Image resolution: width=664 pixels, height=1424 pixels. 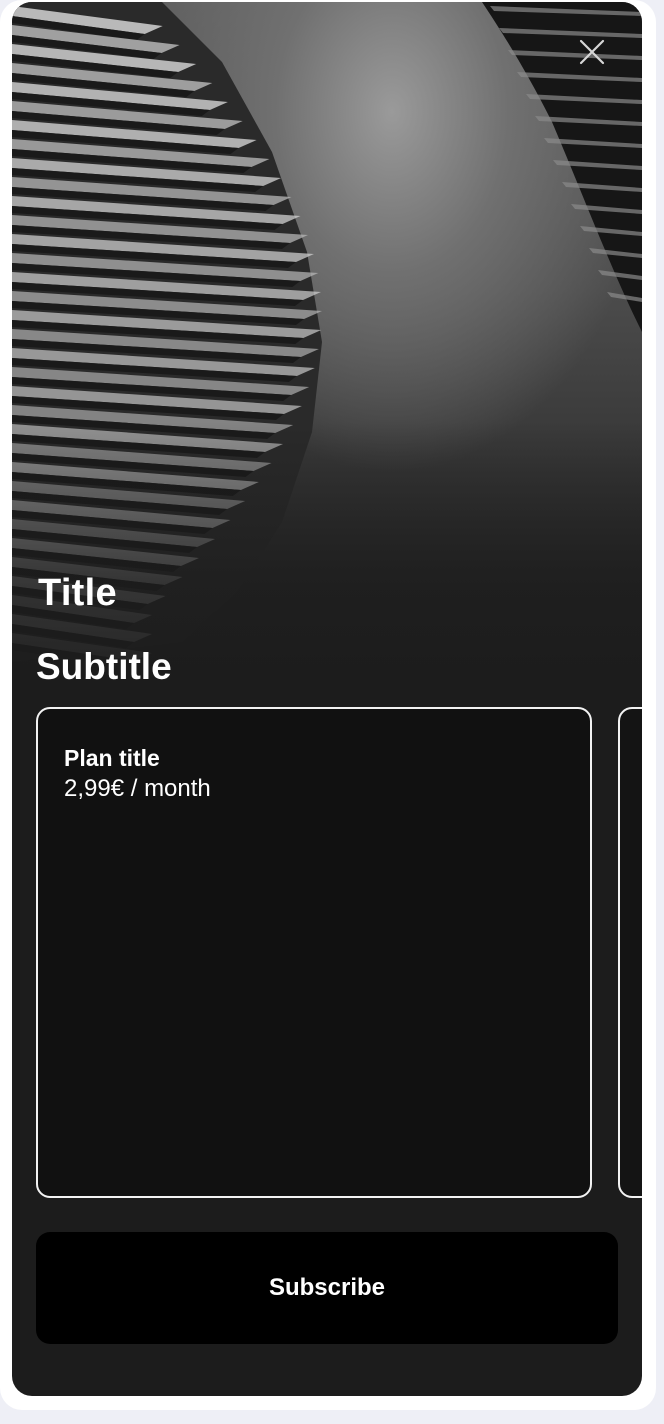 I want to click on close-button, so click(x=592, y=52).